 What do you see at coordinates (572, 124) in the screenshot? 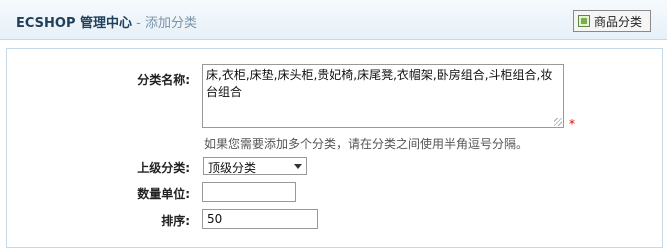
I see `required-mark: *` at bounding box center [572, 124].